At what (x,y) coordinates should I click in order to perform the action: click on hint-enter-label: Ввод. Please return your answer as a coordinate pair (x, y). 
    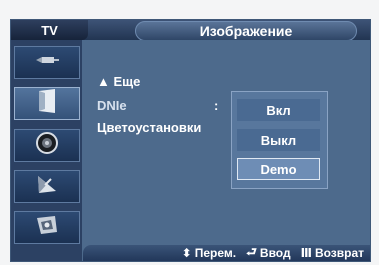
    Looking at the image, I should click on (275, 253).